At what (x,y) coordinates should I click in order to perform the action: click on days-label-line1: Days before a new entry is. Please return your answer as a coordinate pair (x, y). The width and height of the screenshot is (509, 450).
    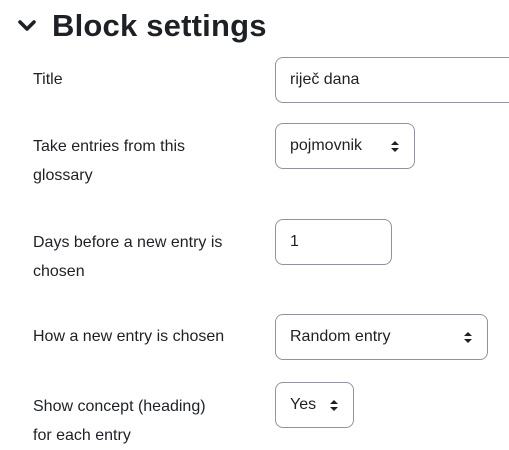
    Looking at the image, I should click on (128, 242).